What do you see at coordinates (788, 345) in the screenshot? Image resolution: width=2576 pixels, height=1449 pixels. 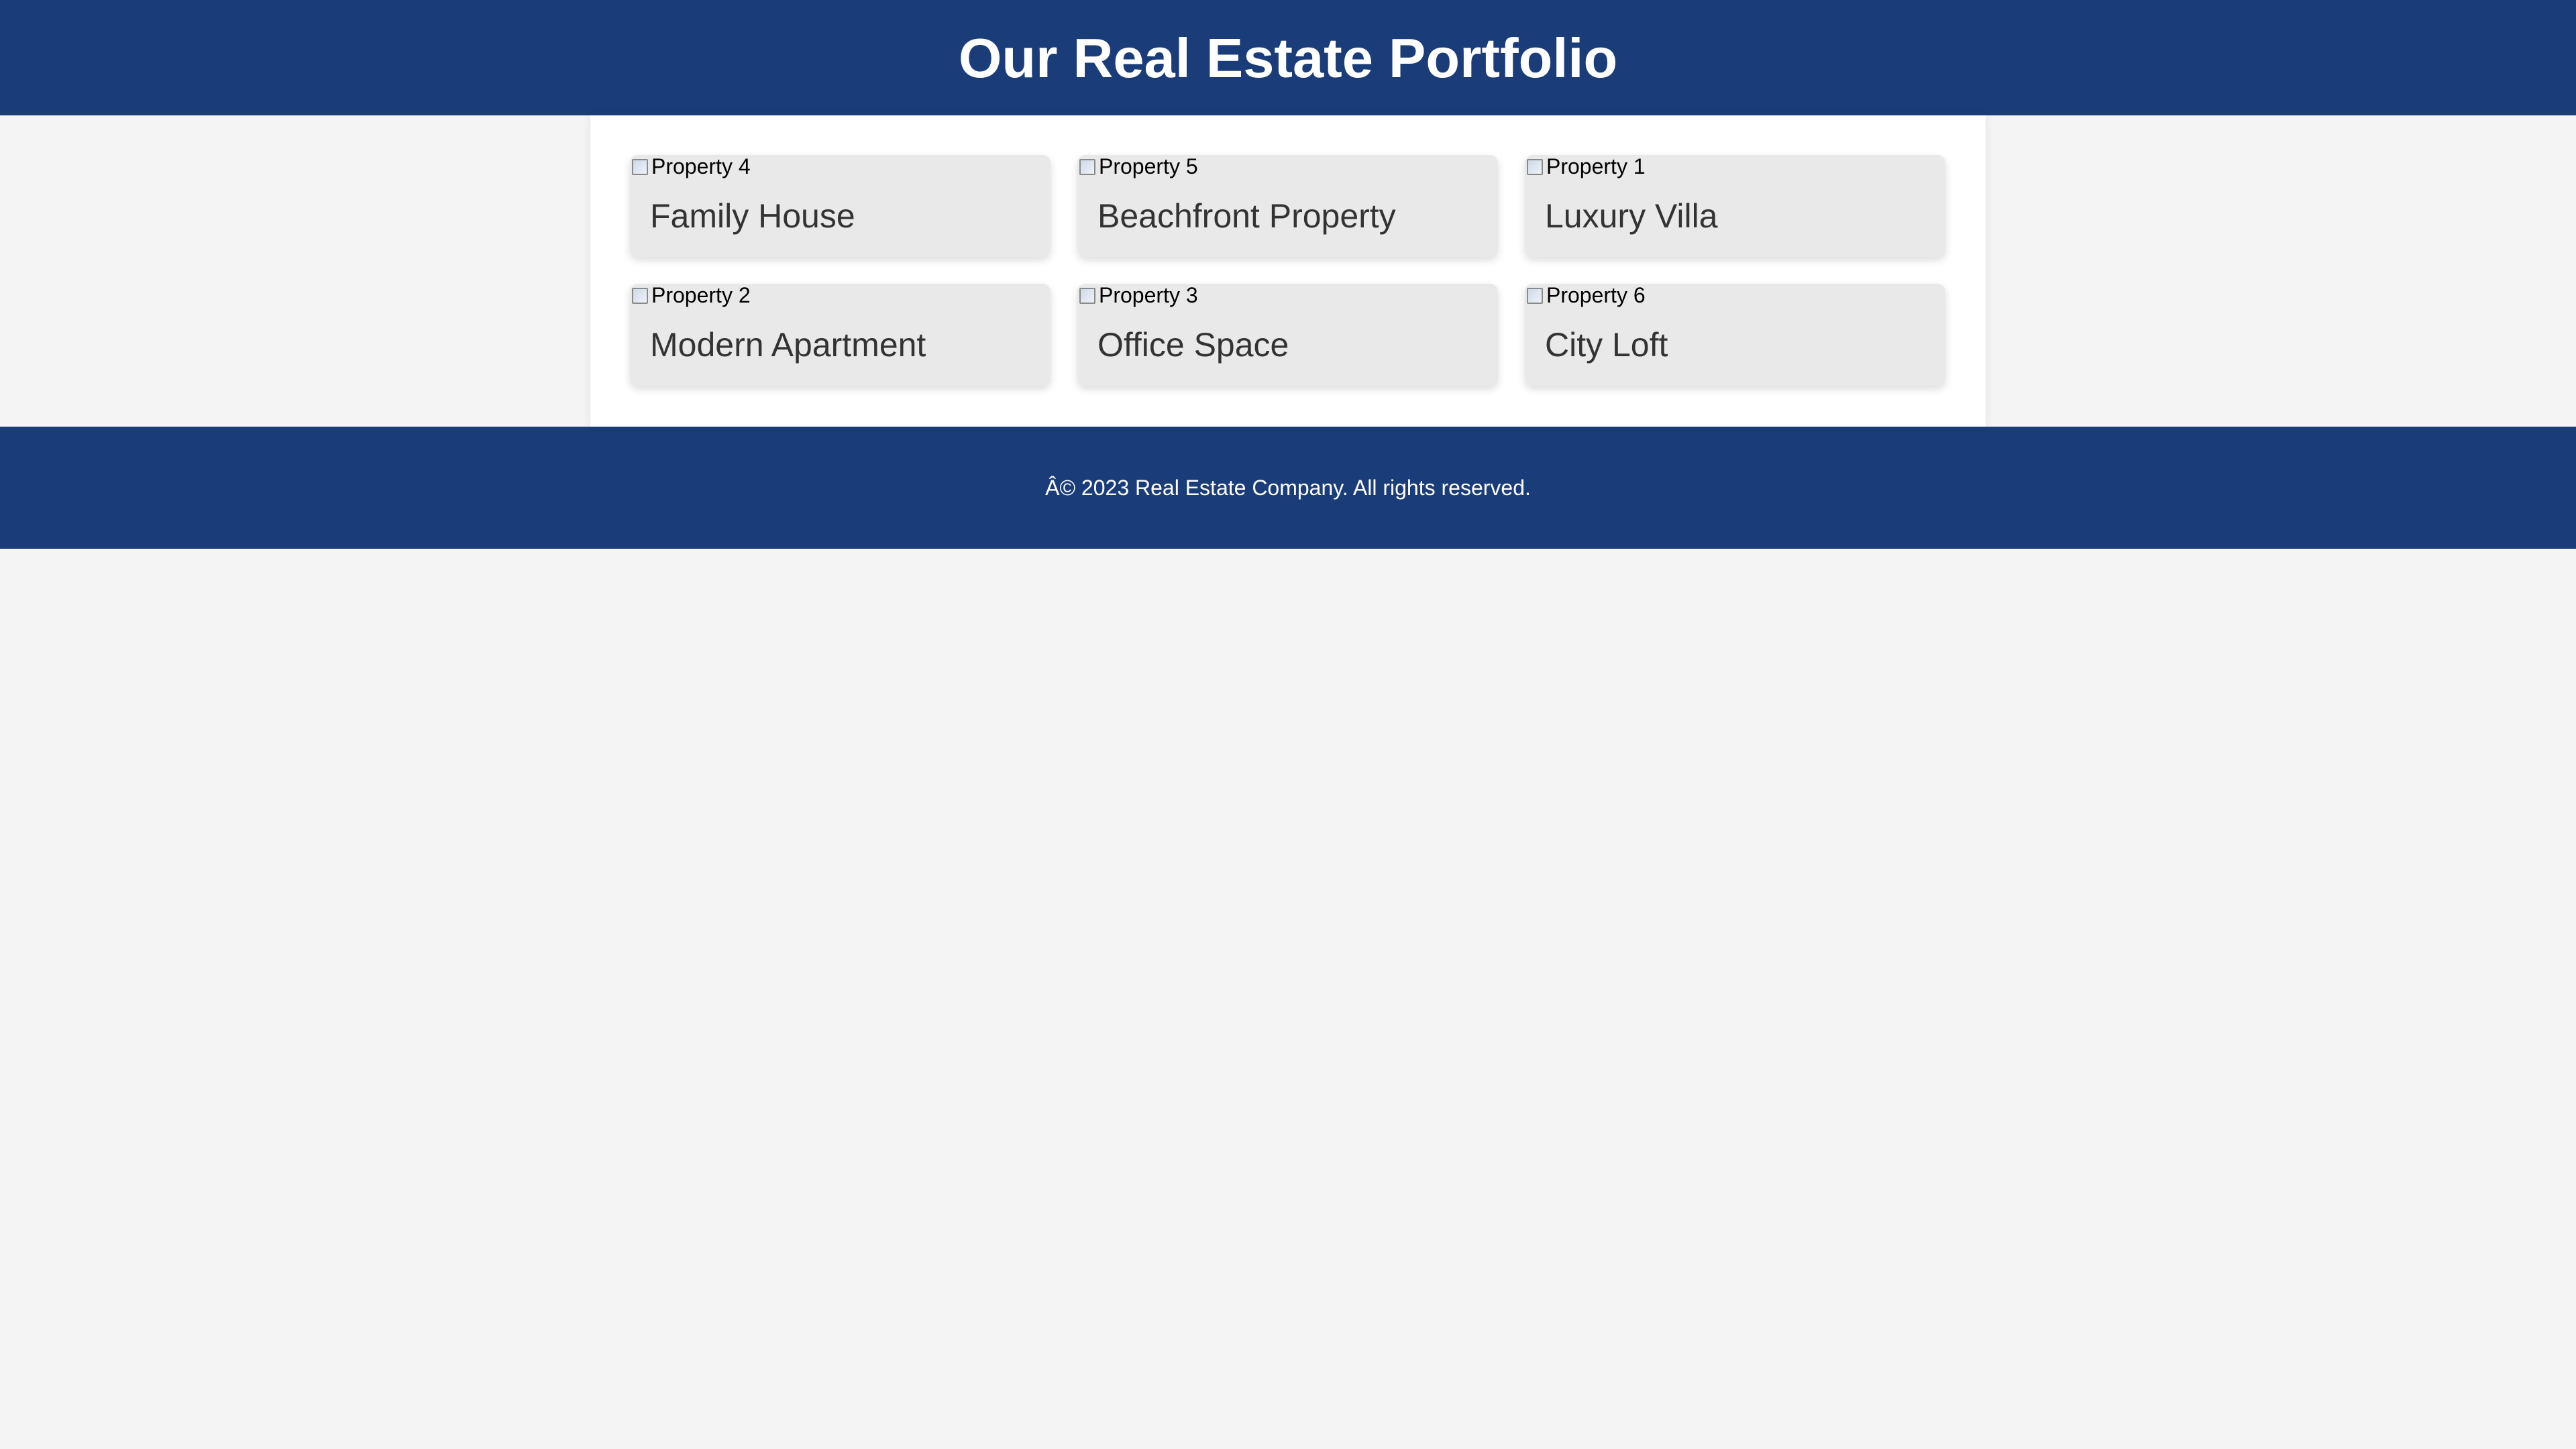 I see `property-title: Modern Apartment` at bounding box center [788, 345].